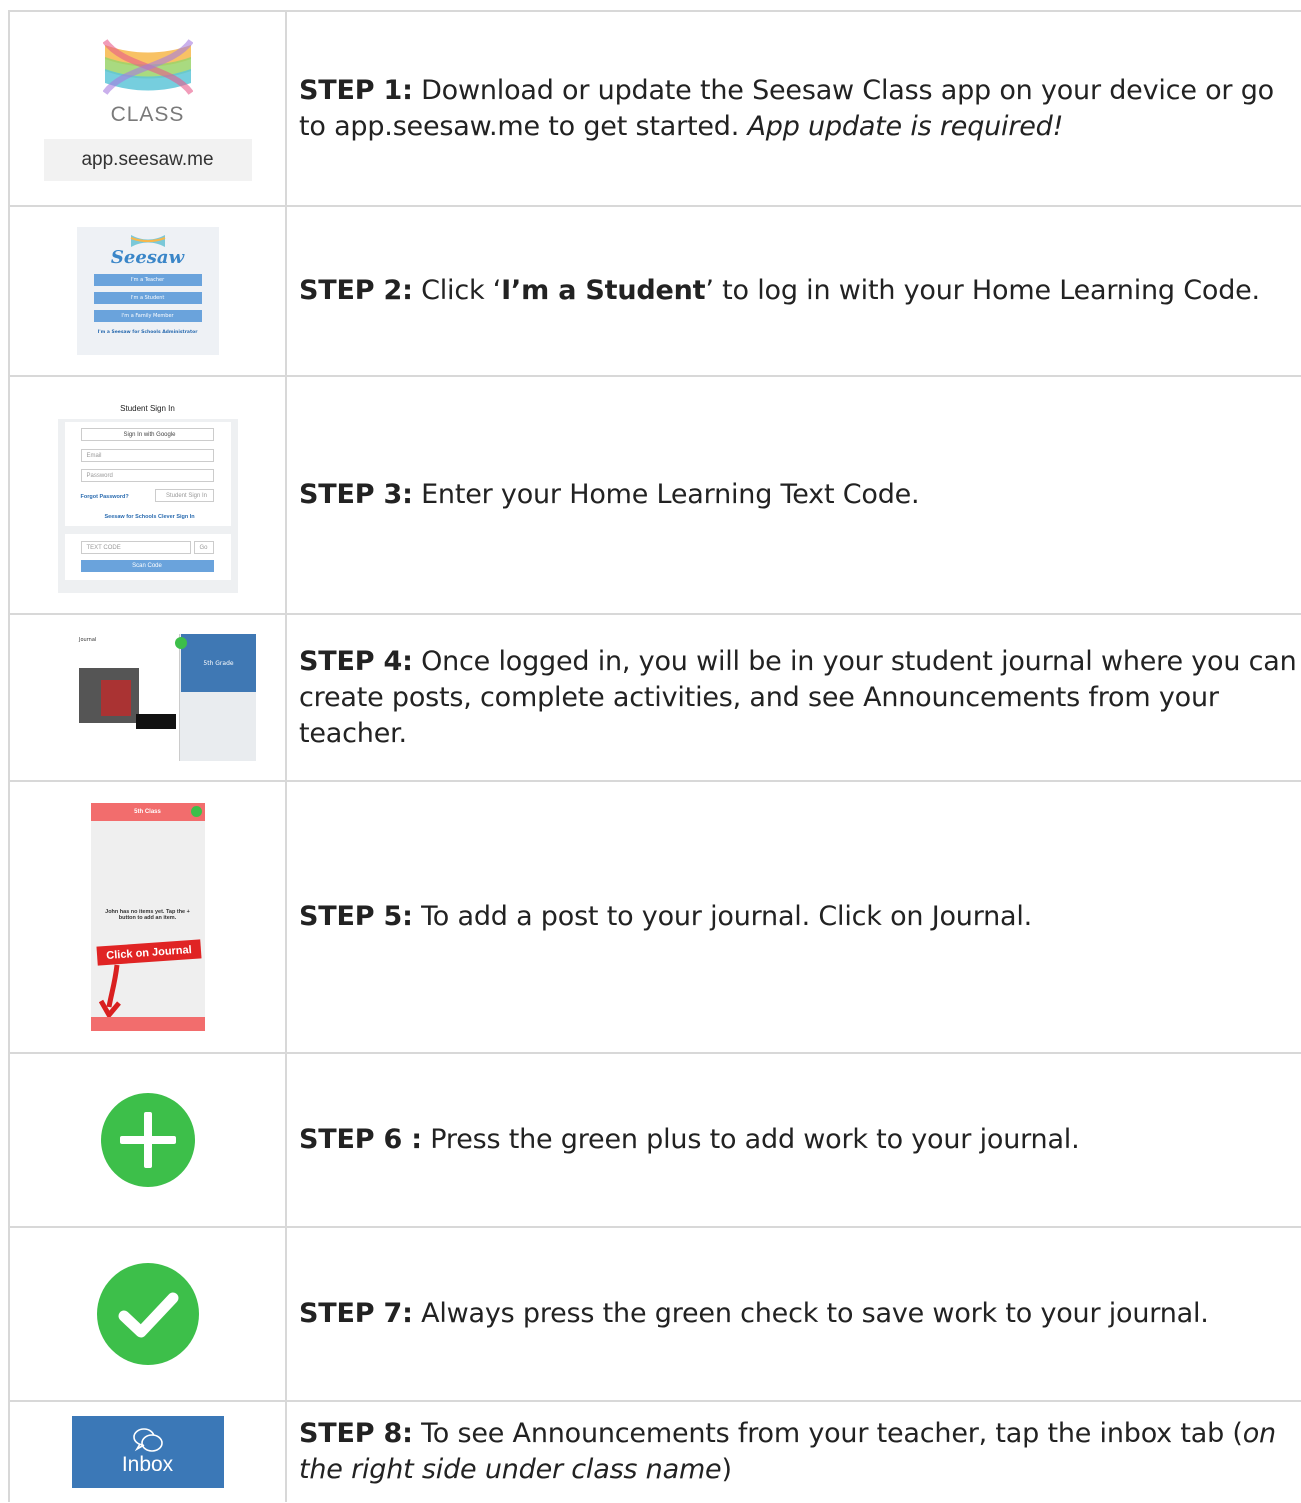 The width and height of the screenshot is (1301, 1503). I want to click on add-icon, so click(196, 811).